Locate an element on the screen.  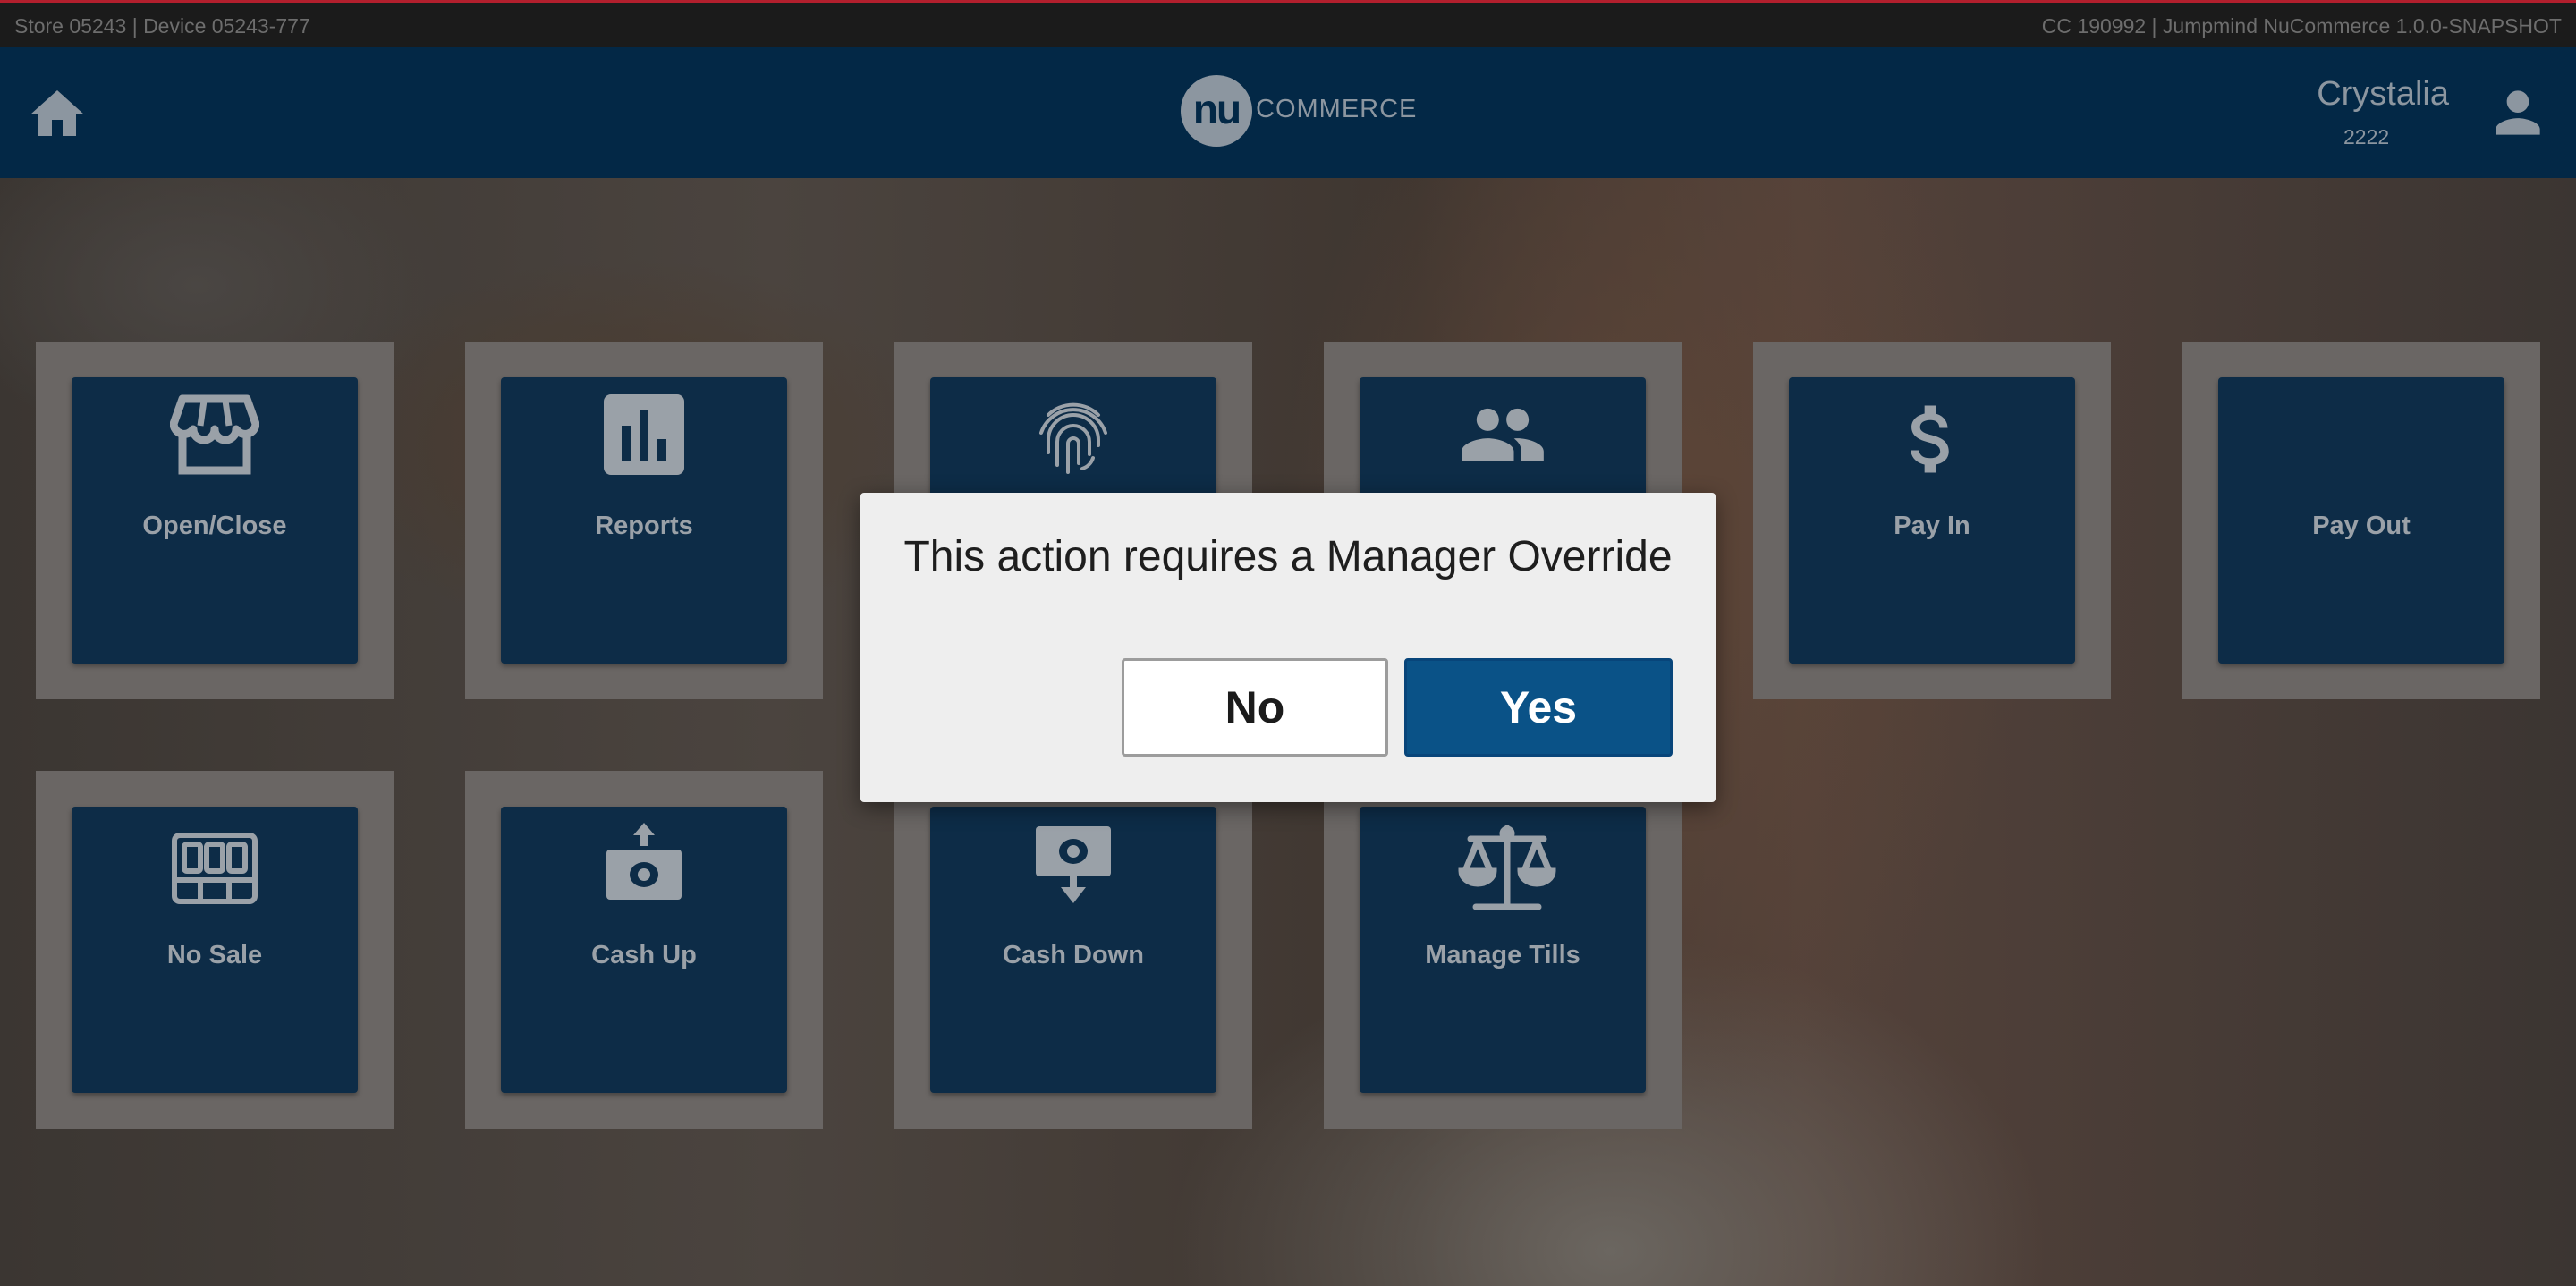
tile-frame: Manage Tills is located at coordinates (1503, 950).